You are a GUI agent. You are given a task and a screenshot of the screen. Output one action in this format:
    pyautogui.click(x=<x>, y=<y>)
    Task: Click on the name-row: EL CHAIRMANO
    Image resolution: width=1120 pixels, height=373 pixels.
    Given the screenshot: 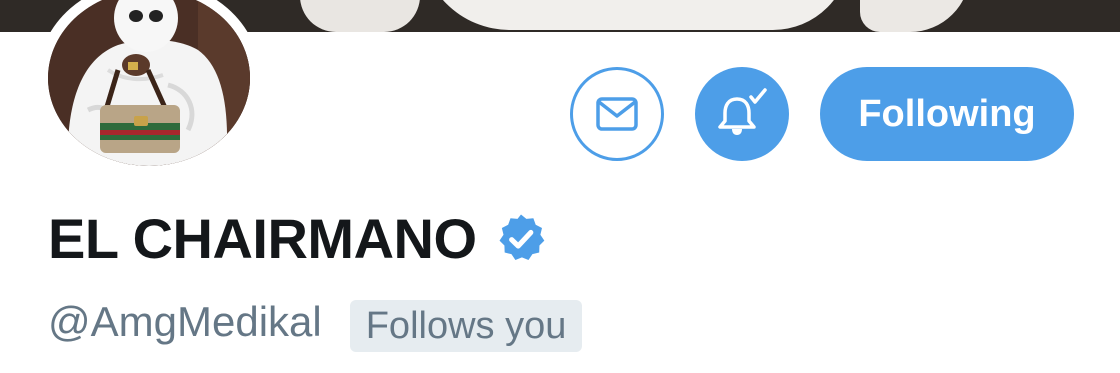 What is the action you would take?
    pyautogui.click(x=298, y=239)
    